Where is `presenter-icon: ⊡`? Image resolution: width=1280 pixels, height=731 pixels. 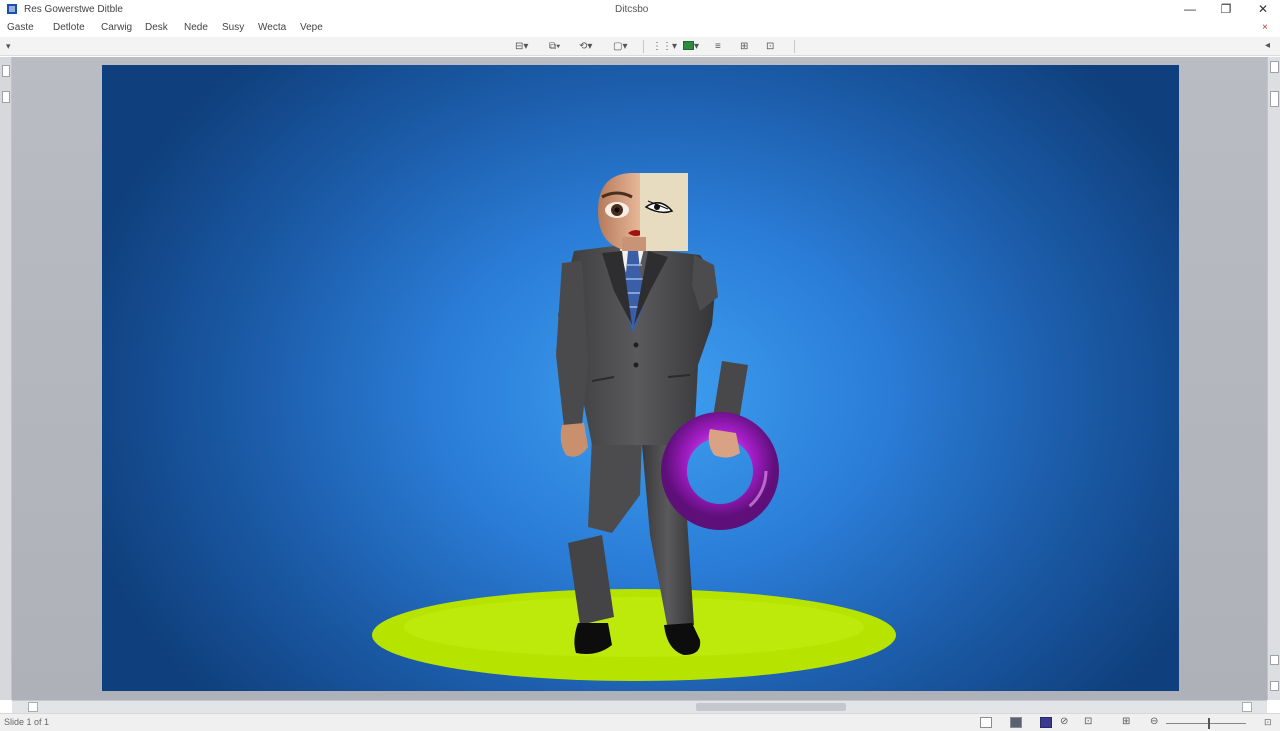
presenter-icon: ⊡ is located at coordinates (1088, 721).